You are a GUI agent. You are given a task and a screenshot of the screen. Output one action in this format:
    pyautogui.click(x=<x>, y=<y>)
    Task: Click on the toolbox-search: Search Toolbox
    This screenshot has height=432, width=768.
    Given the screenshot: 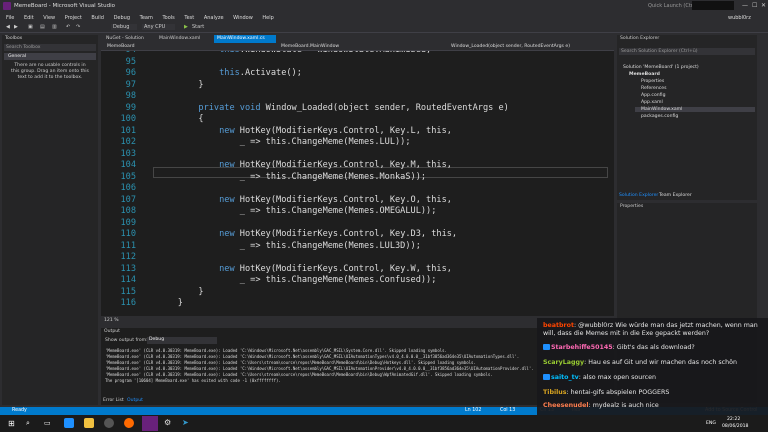 What is the action you would take?
    pyautogui.click(x=50, y=47)
    